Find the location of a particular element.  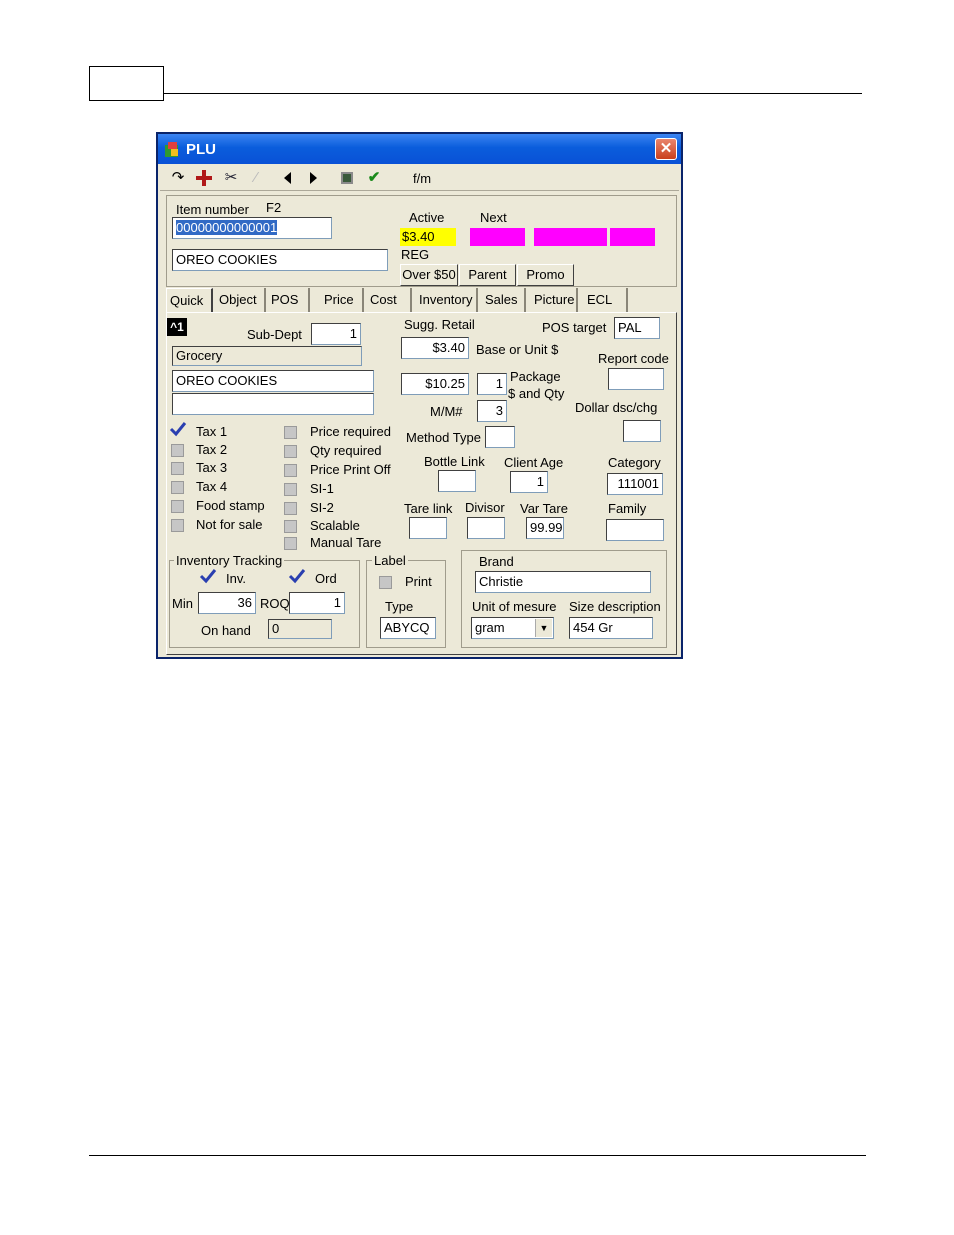

title-bar: PLU ✕ is located at coordinates (419, 149).